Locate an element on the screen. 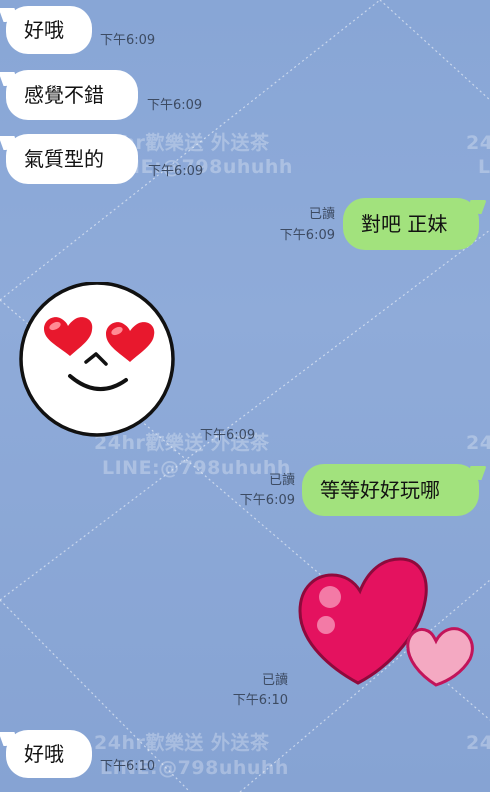  incoming-message-bubble: 感覺不錯 is located at coordinates (72, 95).